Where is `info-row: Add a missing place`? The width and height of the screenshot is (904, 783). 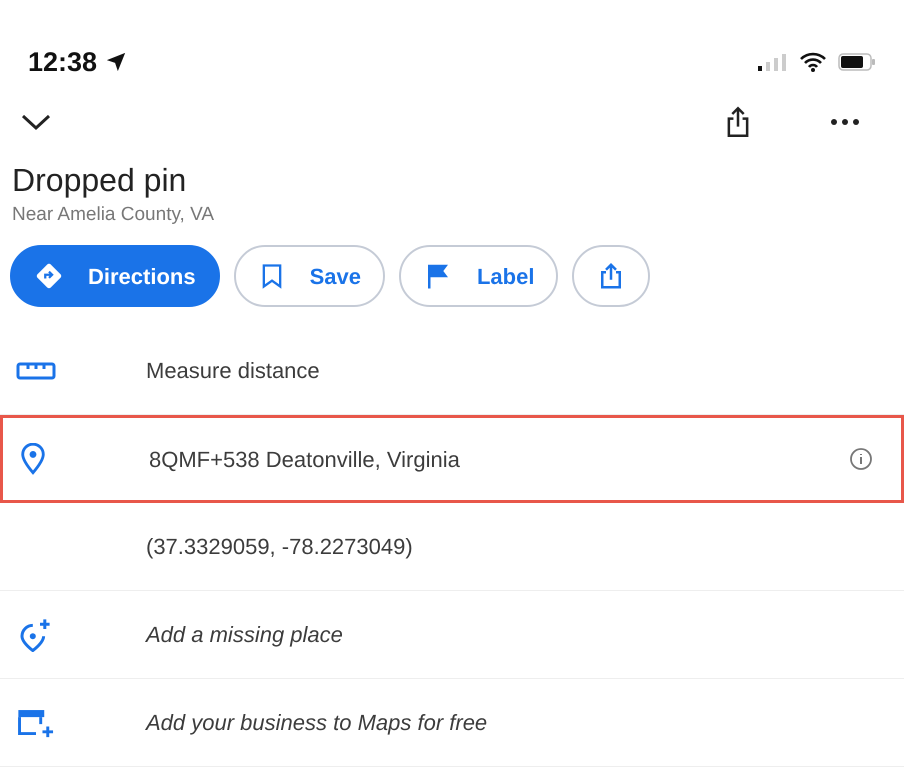 info-row: Add a missing place is located at coordinates (452, 635).